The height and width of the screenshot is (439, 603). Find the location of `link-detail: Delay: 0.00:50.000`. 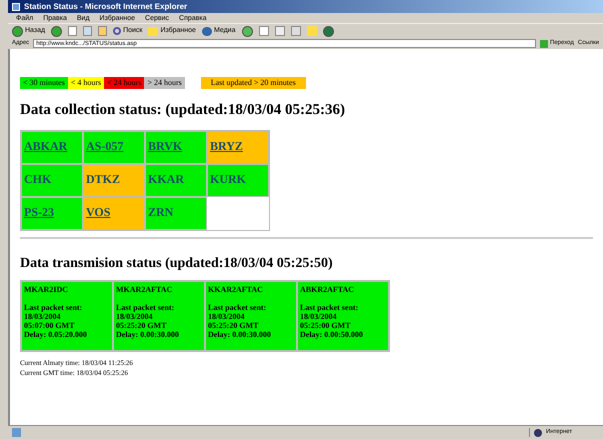

link-detail: Delay: 0.00:50.000 is located at coordinates (332, 334).